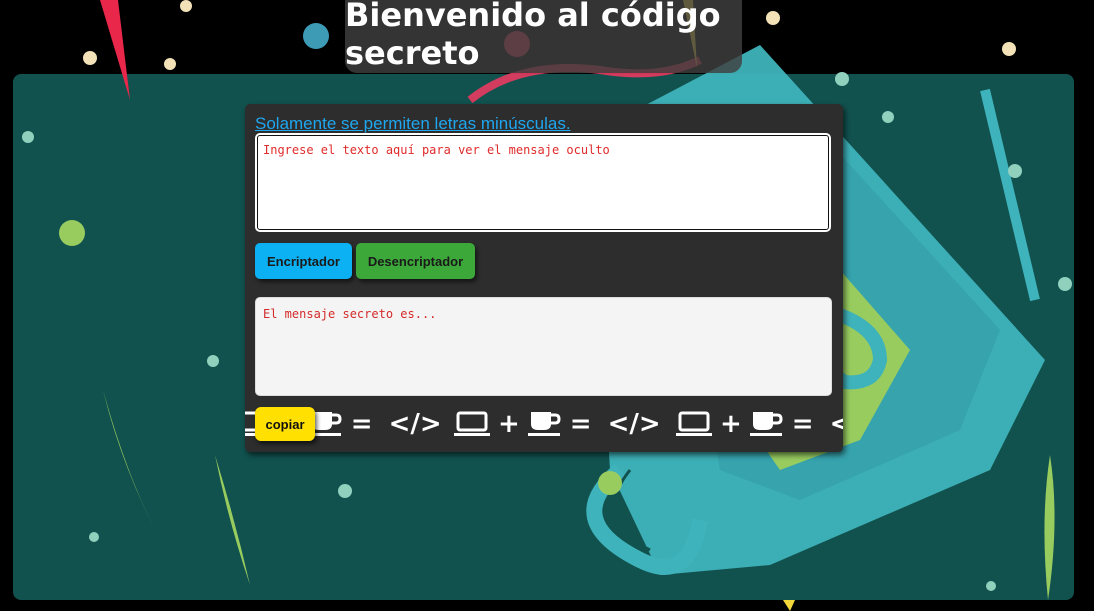  Describe the element at coordinates (543, 346) in the screenshot. I see `result-output` at that location.